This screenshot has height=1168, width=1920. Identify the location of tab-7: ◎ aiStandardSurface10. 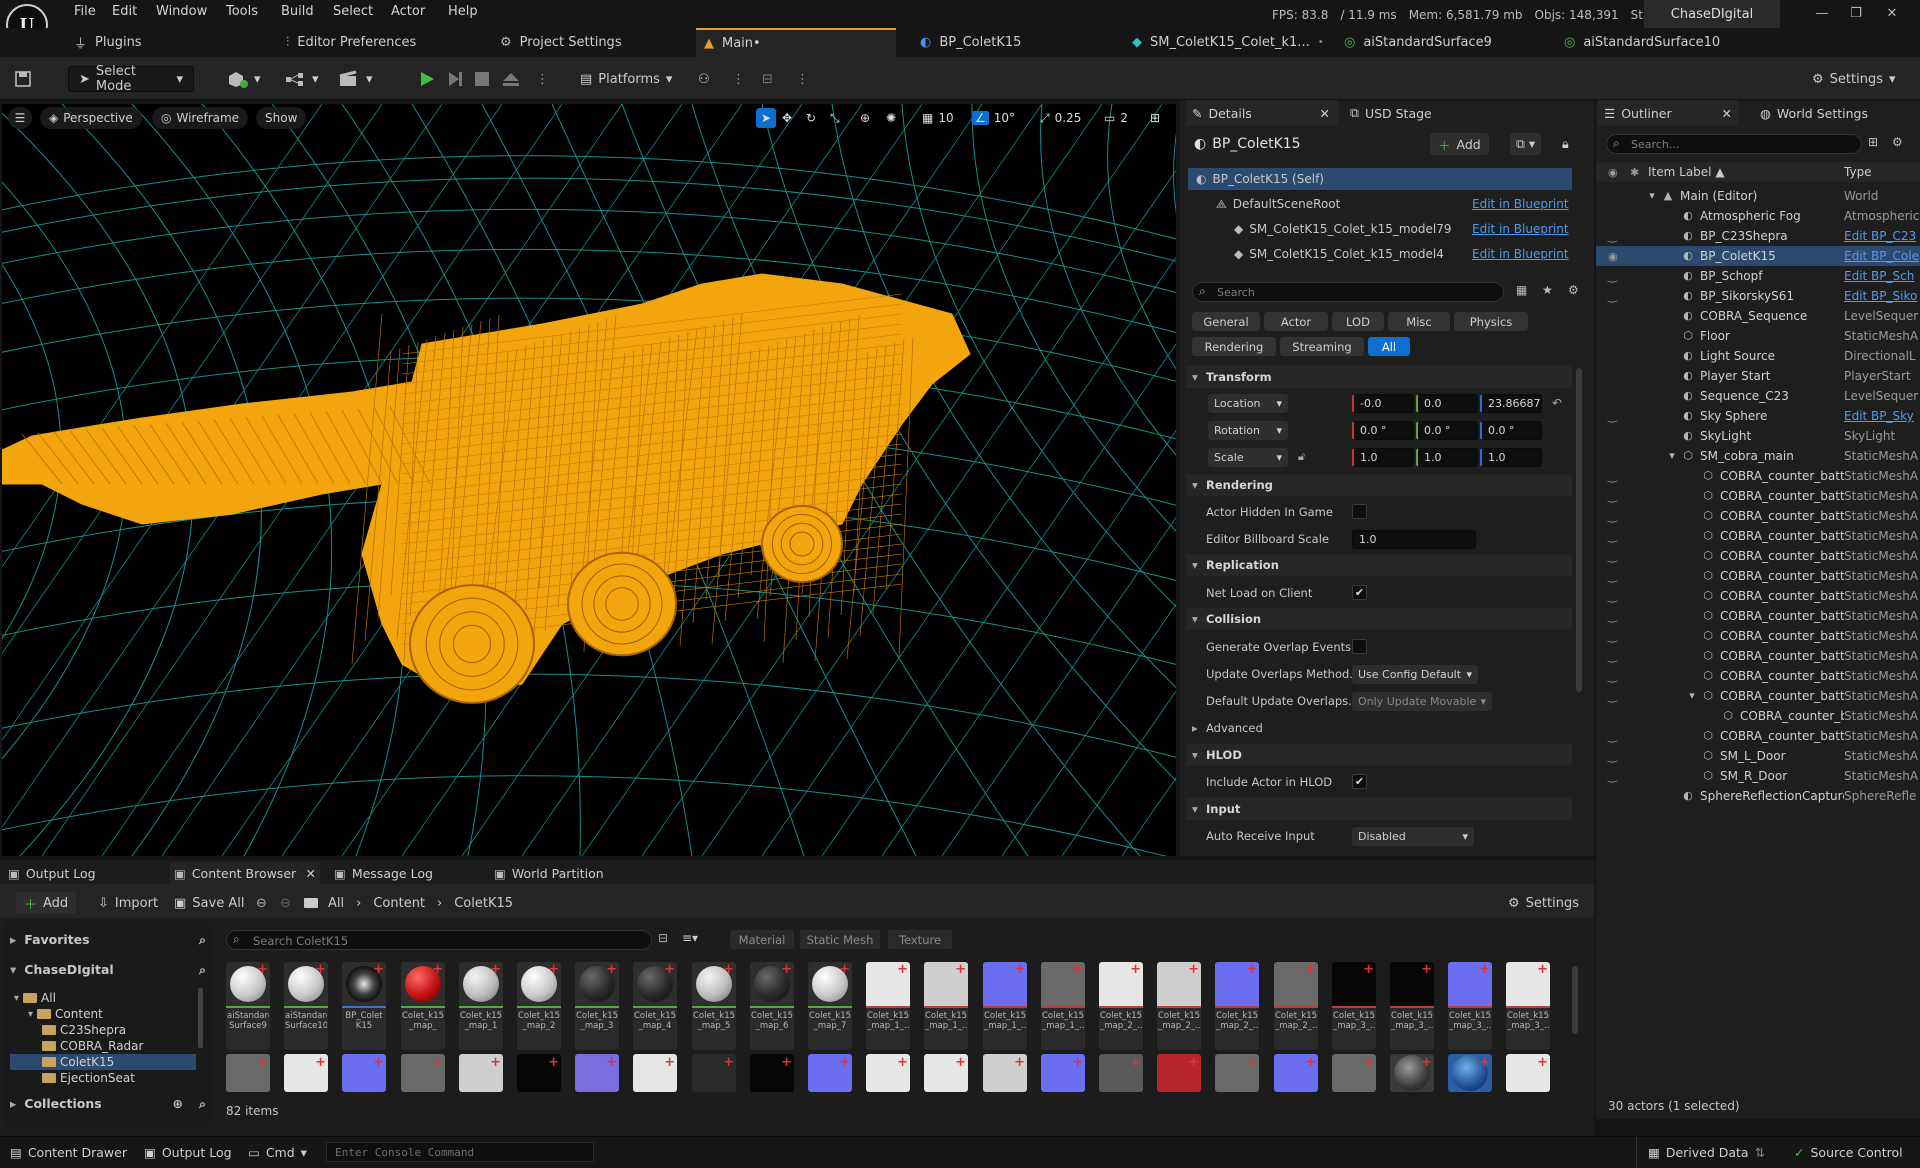
(1666, 42).